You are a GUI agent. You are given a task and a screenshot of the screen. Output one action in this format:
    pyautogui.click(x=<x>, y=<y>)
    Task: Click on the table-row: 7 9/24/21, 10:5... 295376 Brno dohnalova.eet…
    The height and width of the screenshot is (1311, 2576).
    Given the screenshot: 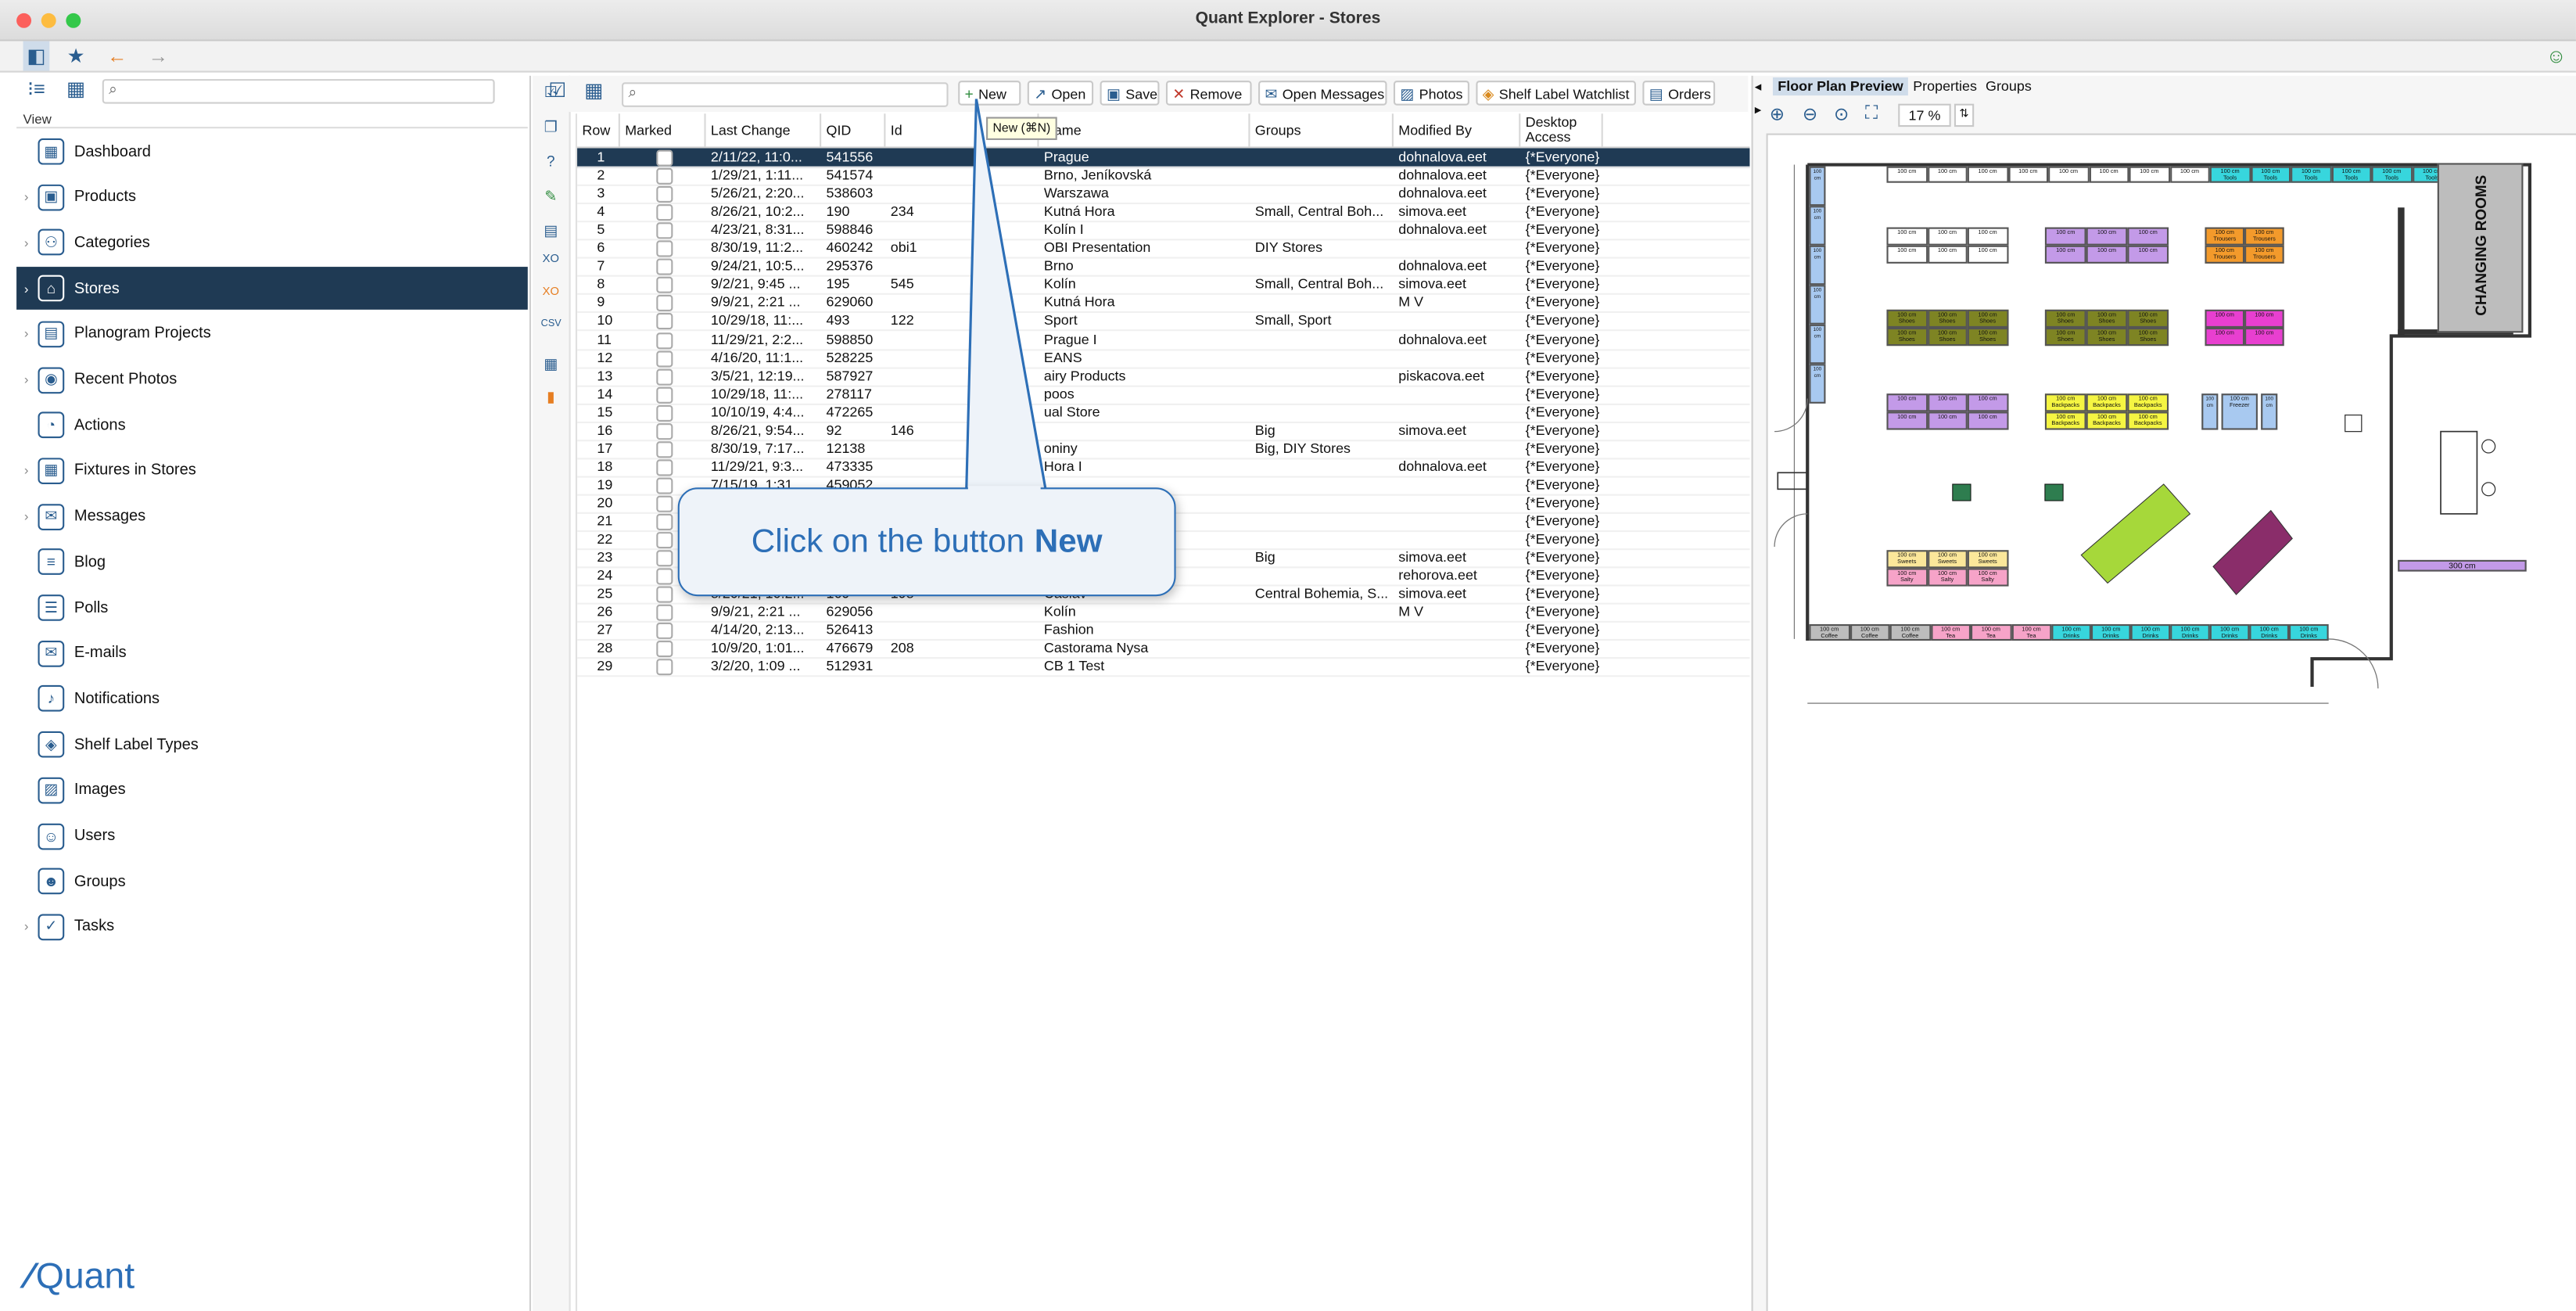 What is the action you would take?
    pyautogui.click(x=1163, y=267)
    